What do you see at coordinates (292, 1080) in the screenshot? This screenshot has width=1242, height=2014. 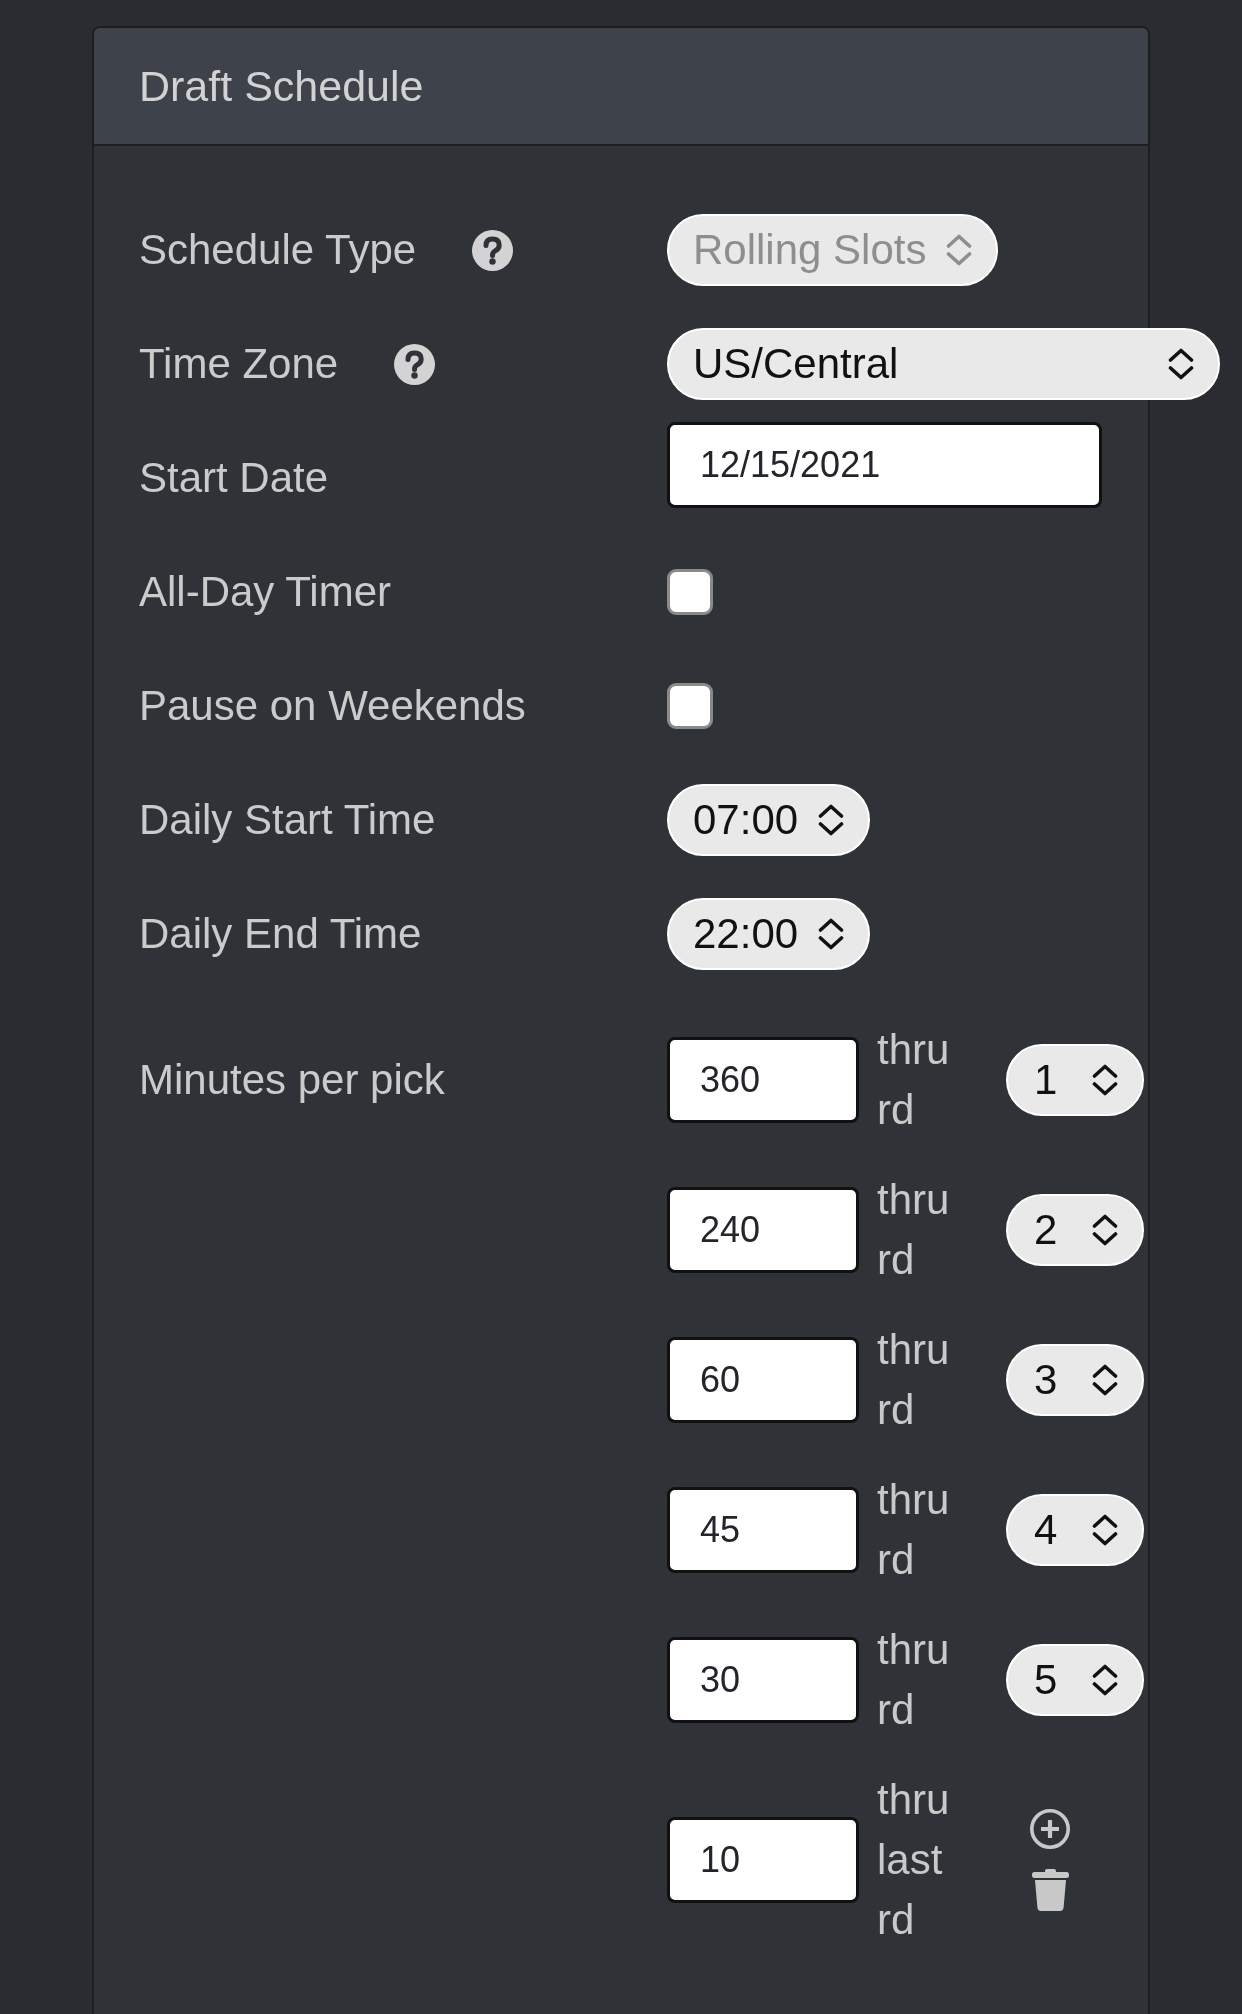 I see `field-label: Minutes per pick` at bounding box center [292, 1080].